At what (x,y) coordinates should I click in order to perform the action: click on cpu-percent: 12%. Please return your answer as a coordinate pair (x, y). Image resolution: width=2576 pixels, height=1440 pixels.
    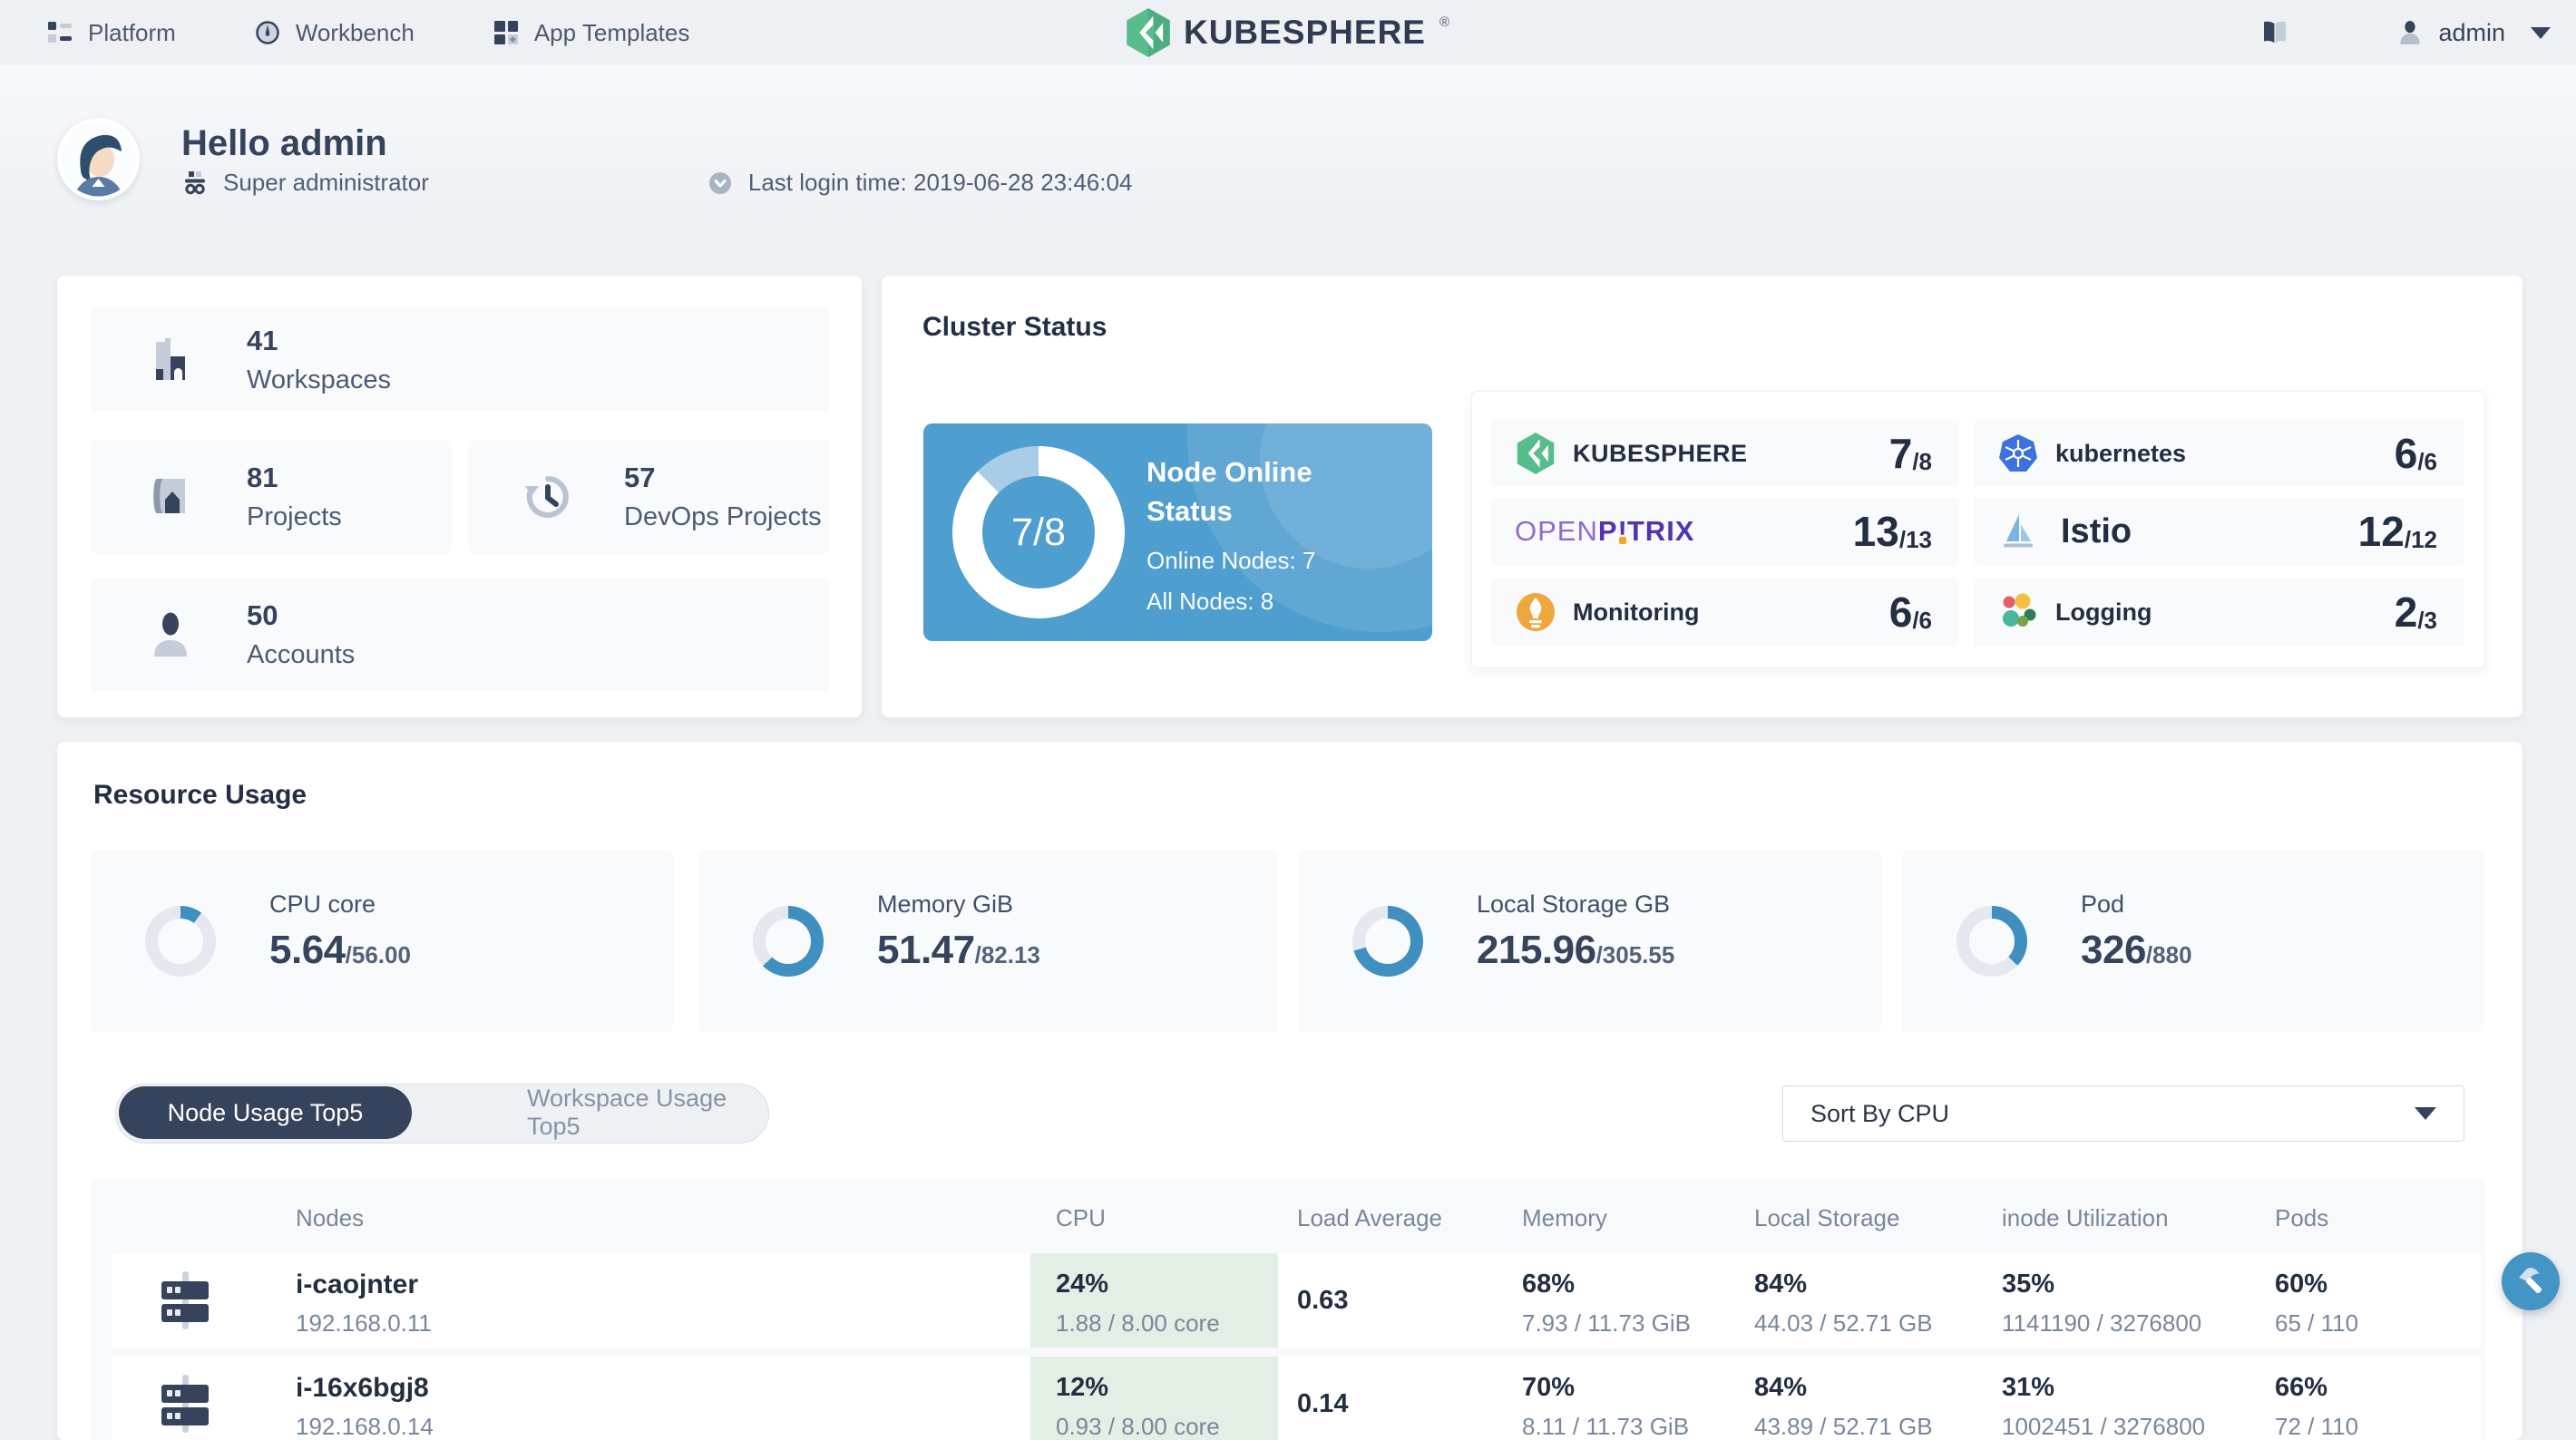
    Looking at the image, I should click on (1082, 1387).